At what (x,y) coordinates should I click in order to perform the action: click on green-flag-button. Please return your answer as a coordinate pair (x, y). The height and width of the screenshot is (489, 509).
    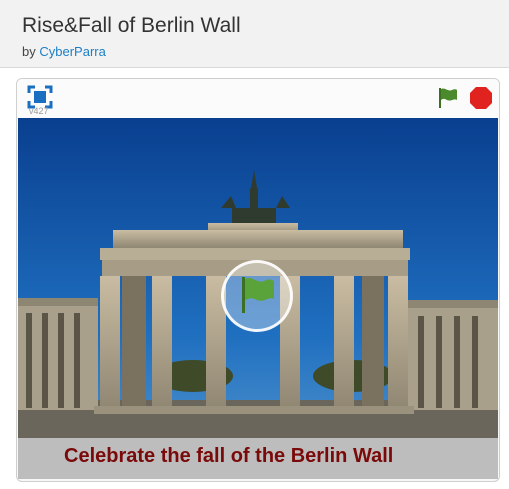
    Looking at the image, I should click on (448, 98).